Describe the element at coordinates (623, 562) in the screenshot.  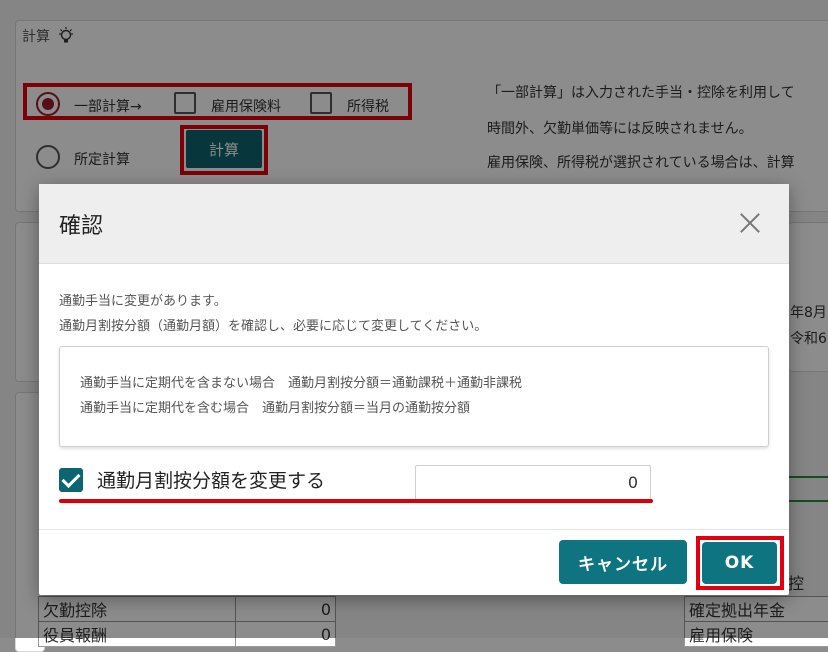
I see `cancel-button: キャンセル` at that location.